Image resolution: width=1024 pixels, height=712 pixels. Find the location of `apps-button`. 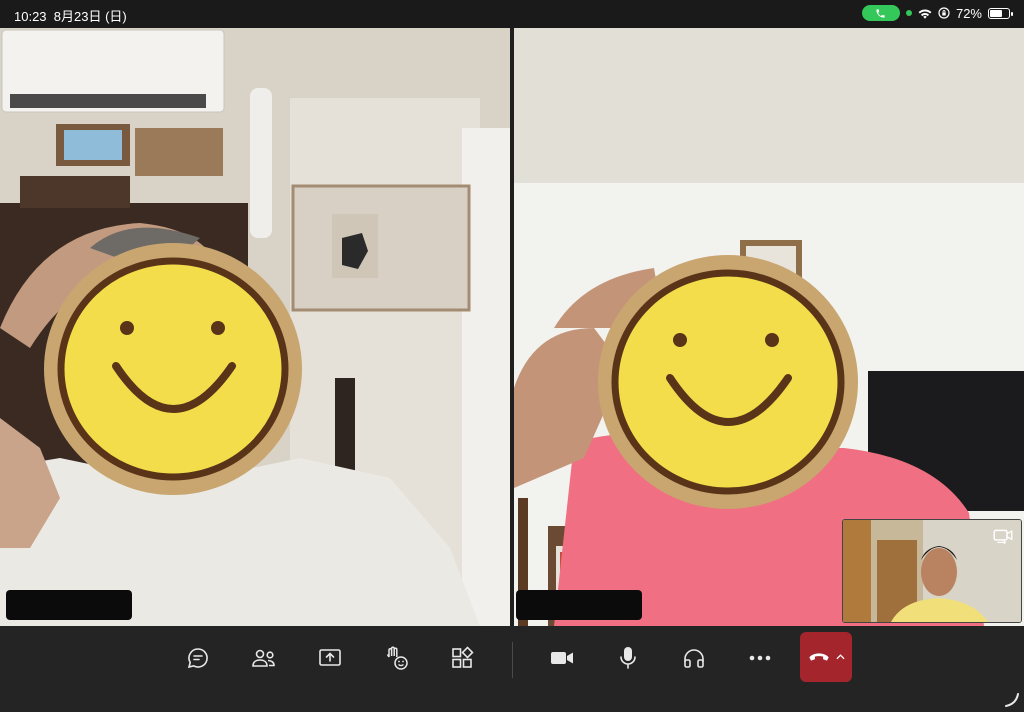

apps-button is located at coordinates (462, 658).